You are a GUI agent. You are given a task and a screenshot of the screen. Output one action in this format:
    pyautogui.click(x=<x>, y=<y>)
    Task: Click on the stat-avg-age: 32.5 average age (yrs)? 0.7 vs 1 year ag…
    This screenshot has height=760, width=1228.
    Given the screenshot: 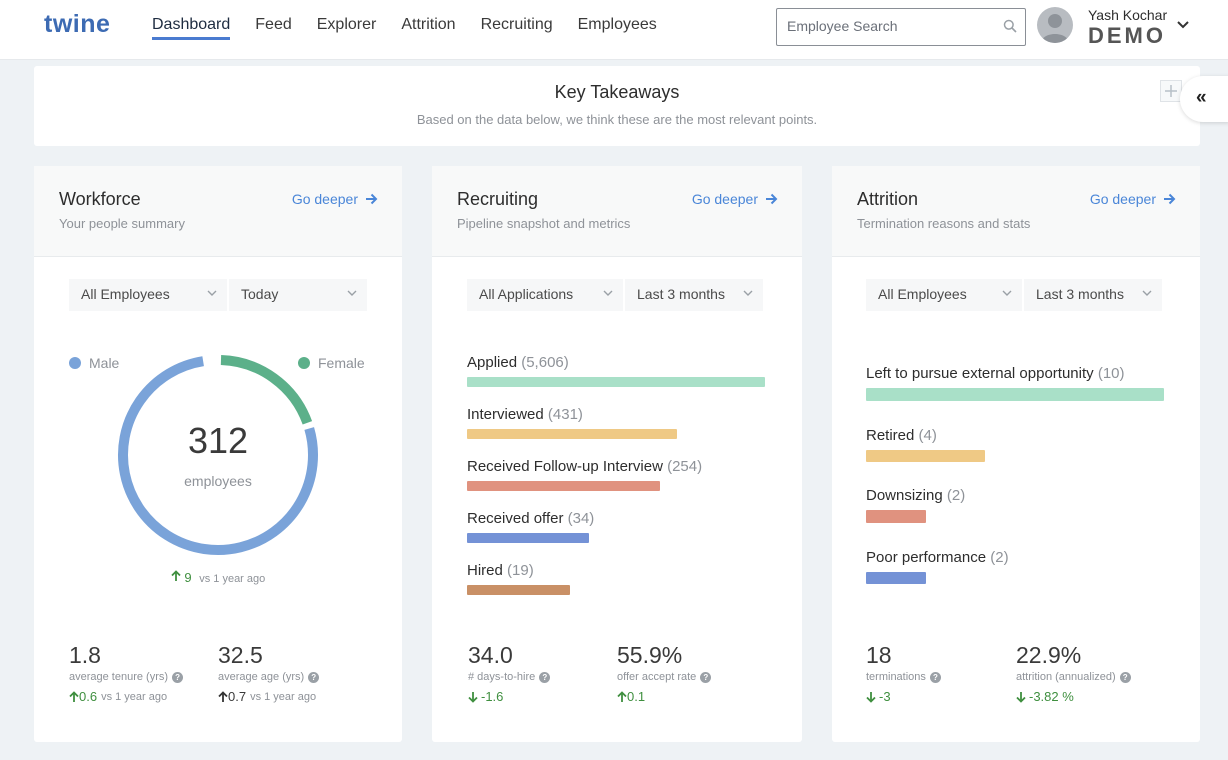 What is the action you would take?
    pyautogui.click(x=269, y=673)
    